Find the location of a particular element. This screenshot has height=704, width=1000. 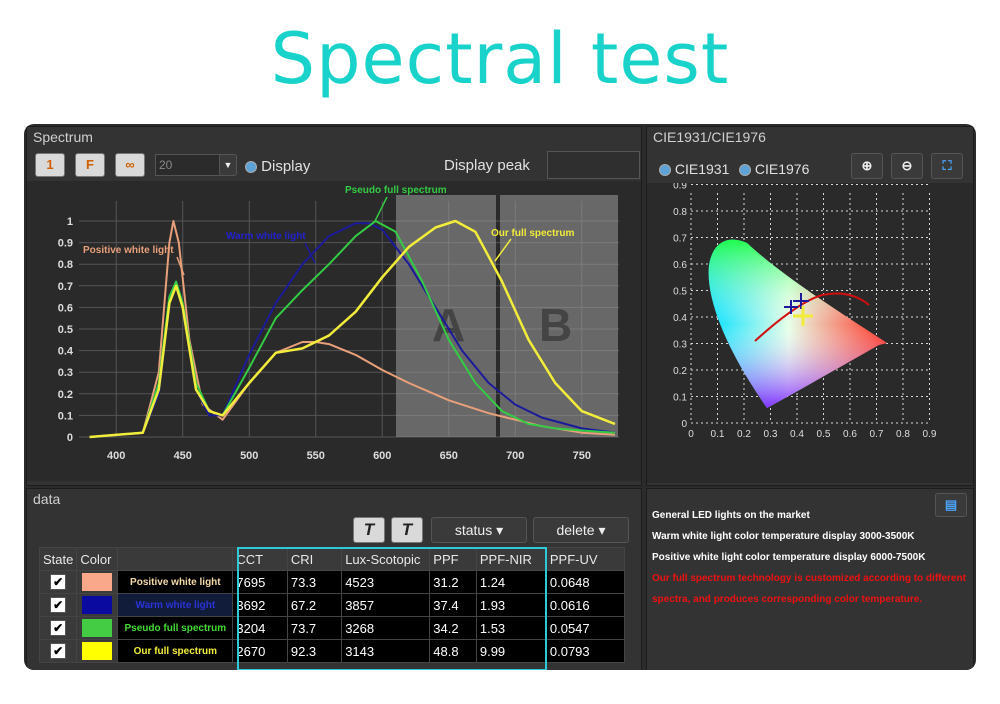

cell-cct: 3692 is located at coordinates (260, 605).